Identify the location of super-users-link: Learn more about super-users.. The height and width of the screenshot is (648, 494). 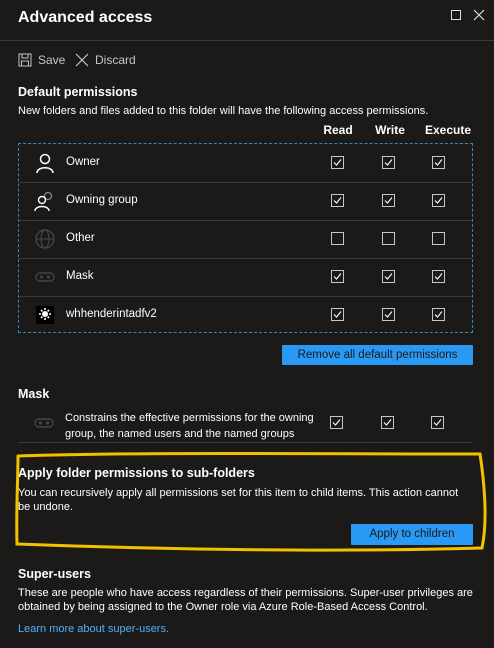
(93, 629).